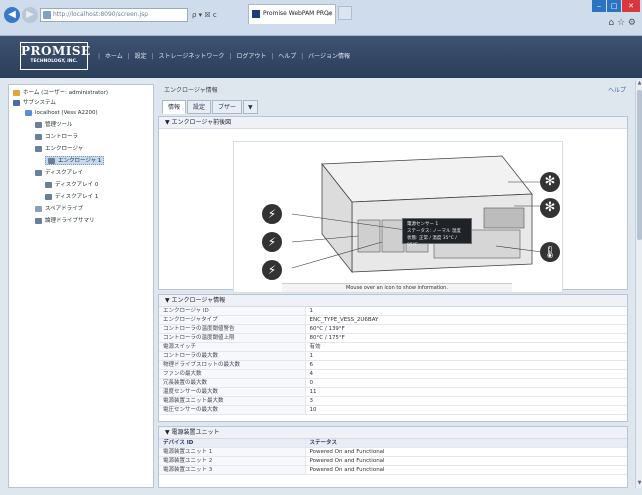  I want to click on tooltip-line: ステータス: ノーマル 温度, so click(434, 231).